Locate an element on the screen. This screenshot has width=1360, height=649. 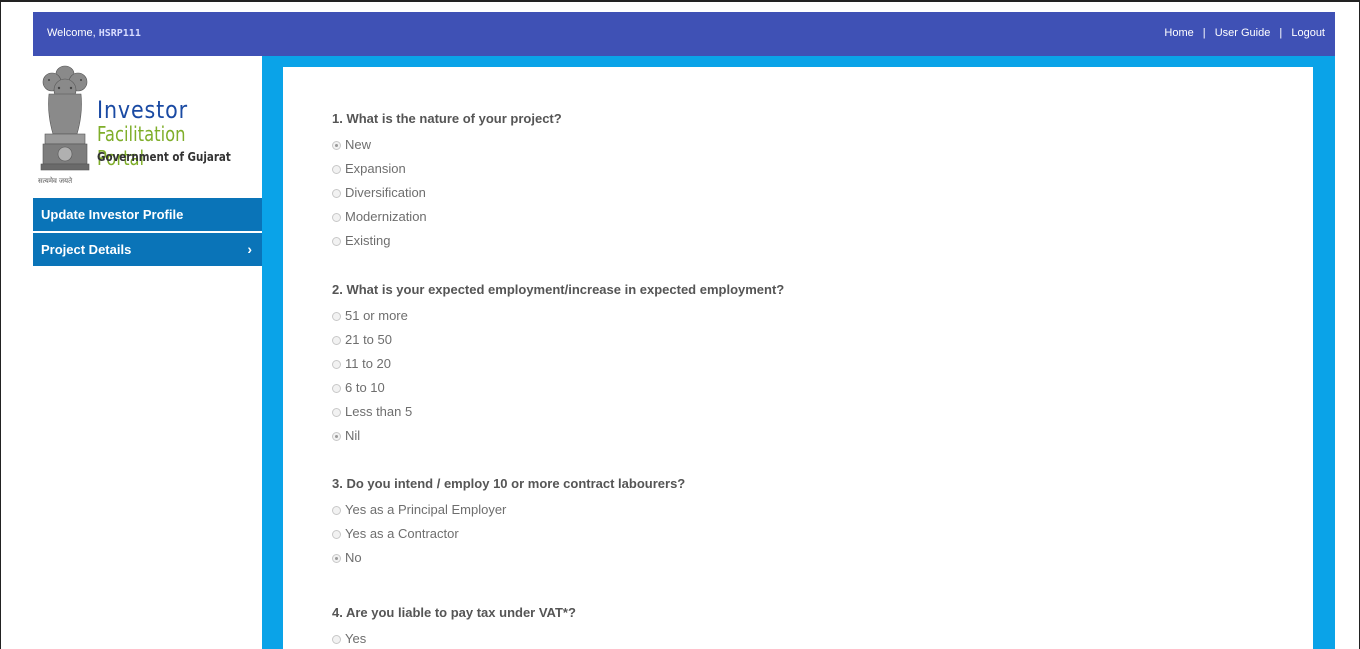
sidebar-item-update-investor-profile: Update Investor Profile is located at coordinates (147, 214).